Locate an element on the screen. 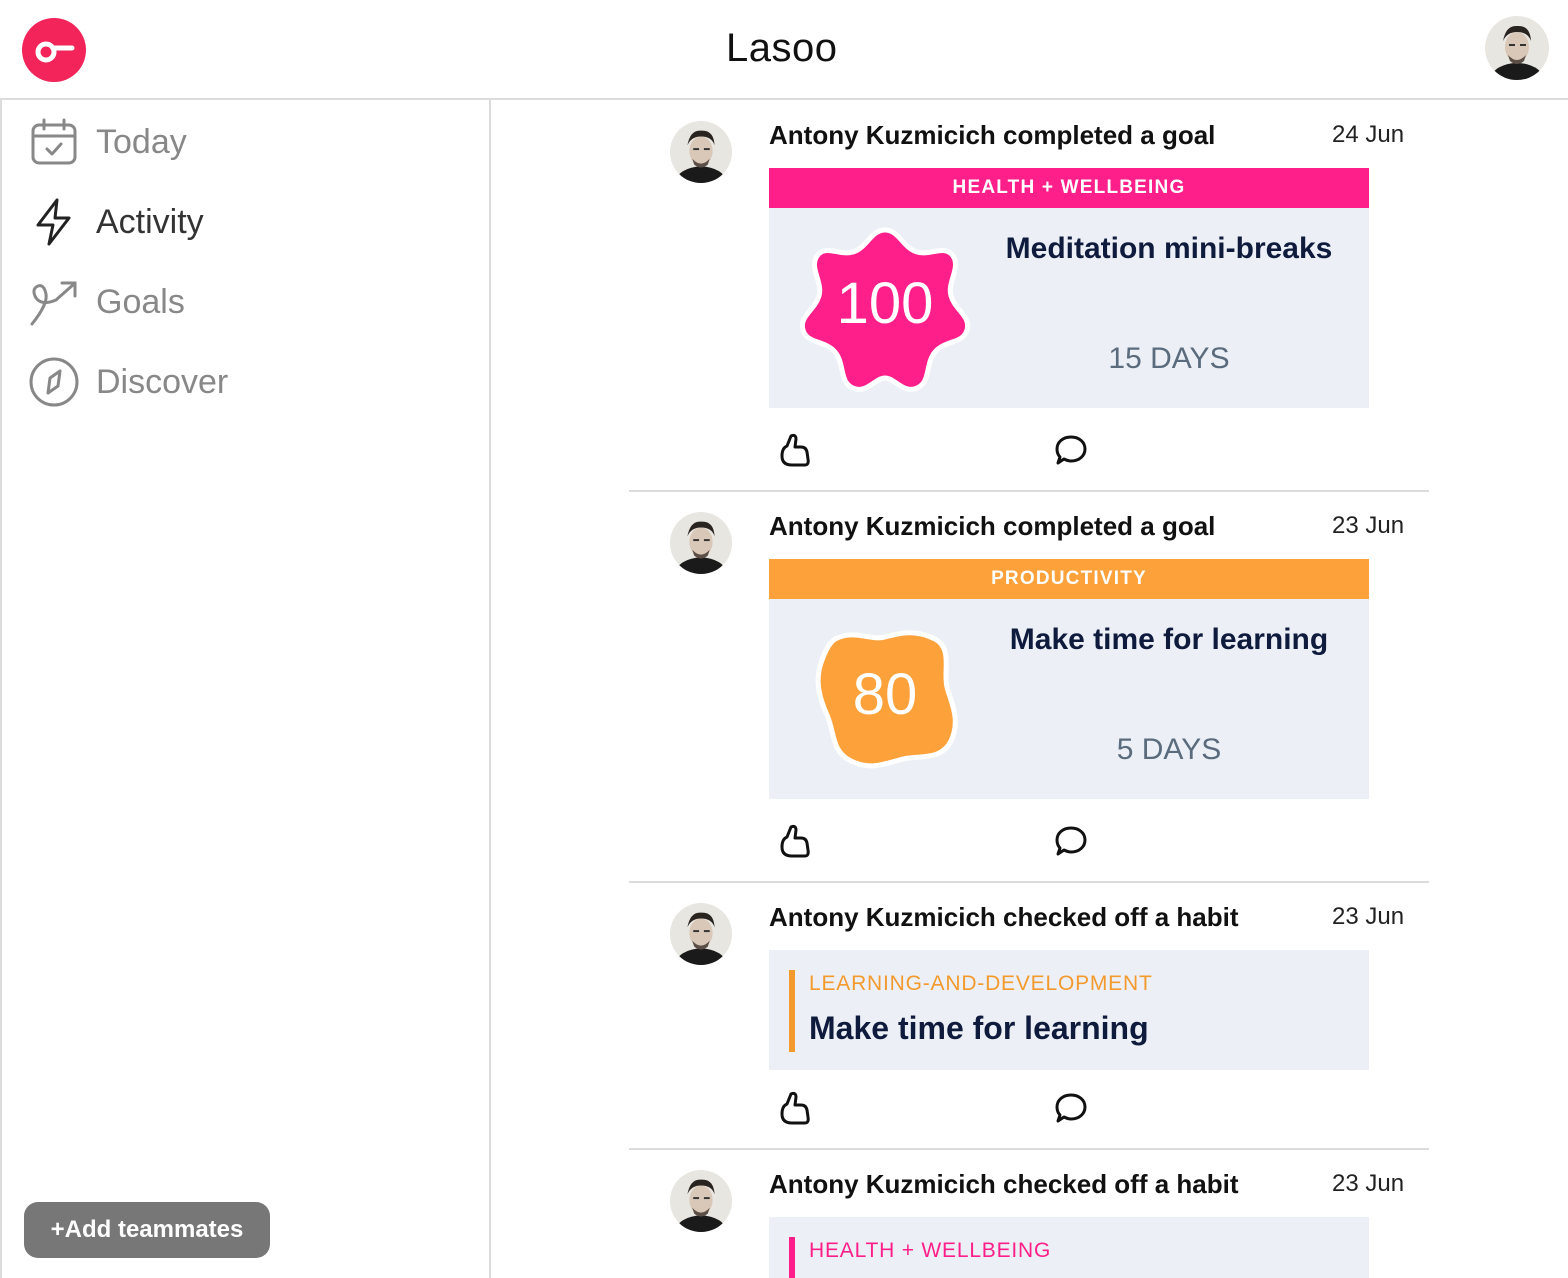 This screenshot has height=1278, width=1568. profile-avatar is located at coordinates (1517, 48).